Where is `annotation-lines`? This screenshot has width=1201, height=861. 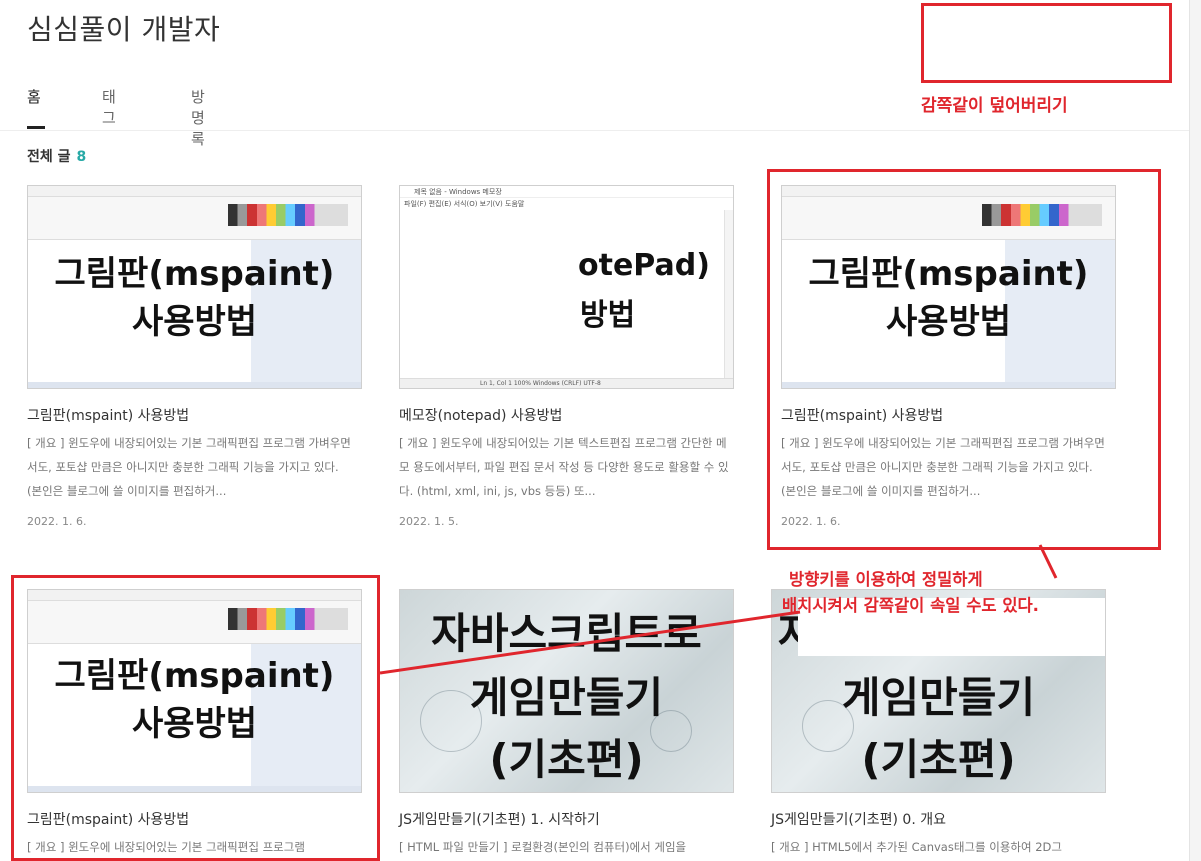
annotation-lines is located at coordinates (718, 609).